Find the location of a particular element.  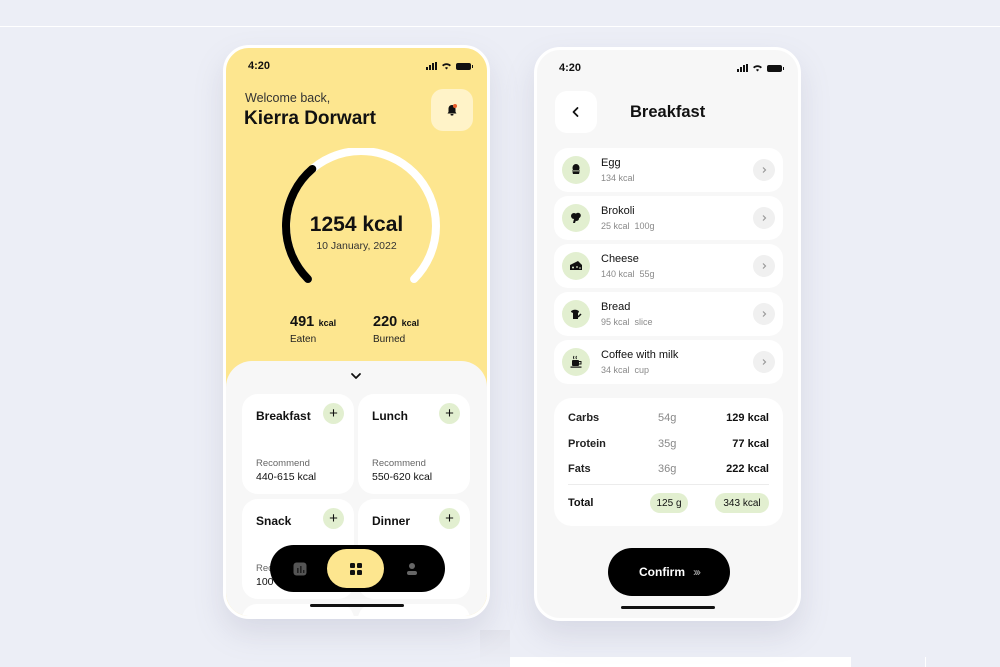

food-name: Cheese is located at coordinates (620, 259).